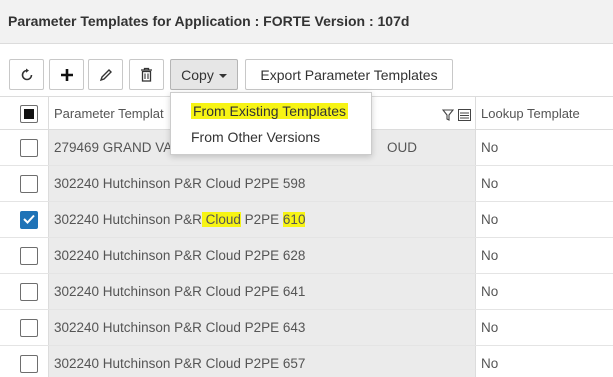  I want to click on template-name-highlight: Cloud, so click(221, 219).